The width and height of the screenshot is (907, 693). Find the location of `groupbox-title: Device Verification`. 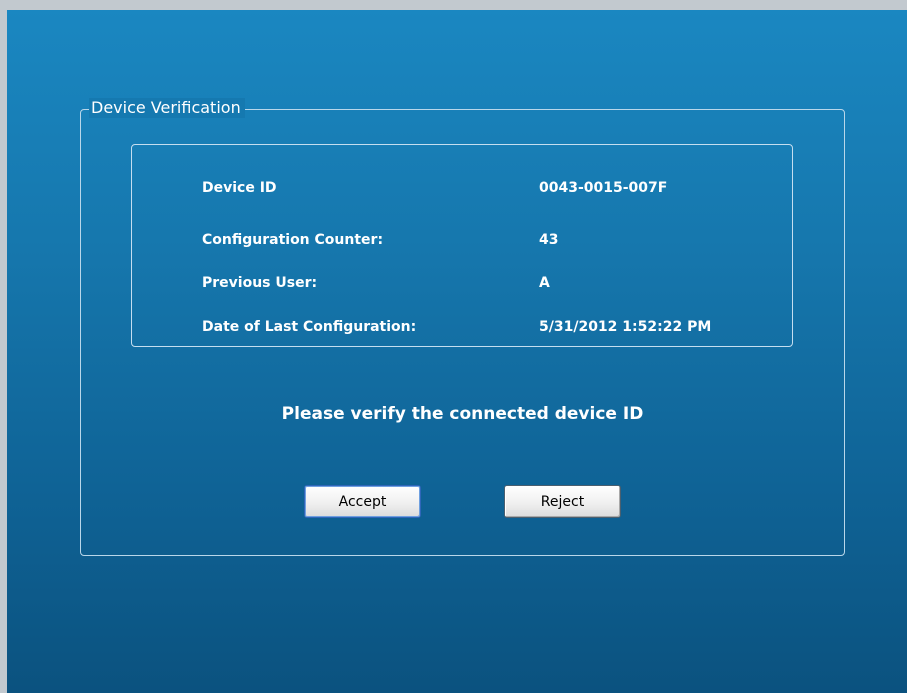

groupbox-title: Device Verification is located at coordinates (167, 108).